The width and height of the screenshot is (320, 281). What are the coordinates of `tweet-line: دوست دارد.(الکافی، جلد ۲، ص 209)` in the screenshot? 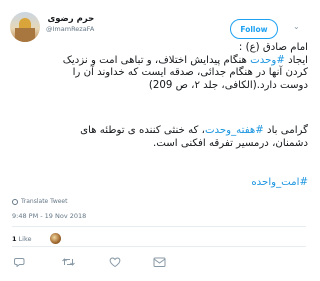 It's located at (228, 85).